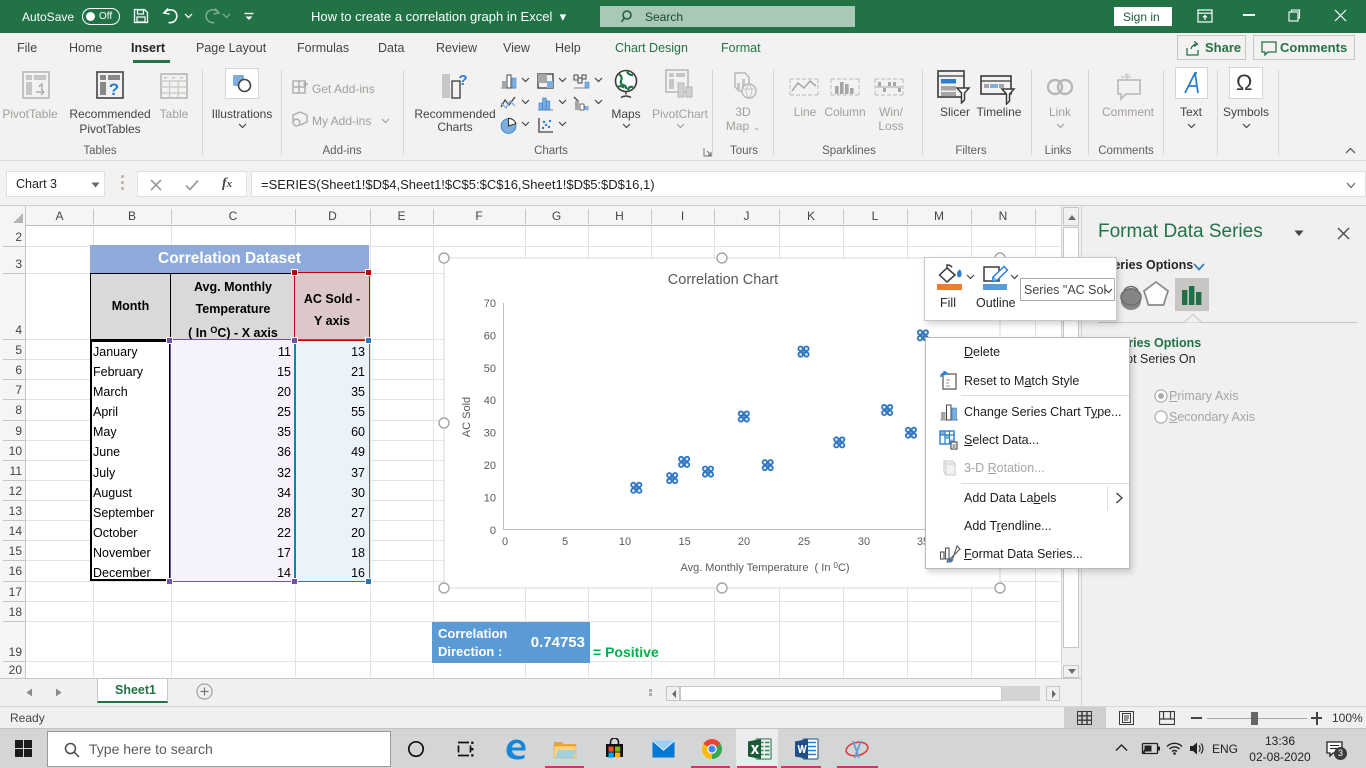 The height and width of the screenshot is (768, 1366). What do you see at coordinates (467, 417) in the screenshot?
I see `svg-text: AC Sold` at bounding box center [467, 417].